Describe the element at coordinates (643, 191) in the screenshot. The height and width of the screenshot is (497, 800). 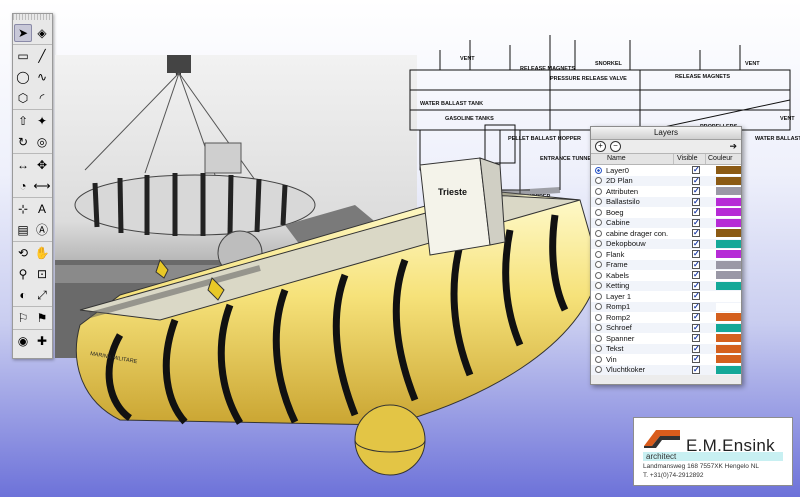
I see `layer-name: Attributen` at that location.